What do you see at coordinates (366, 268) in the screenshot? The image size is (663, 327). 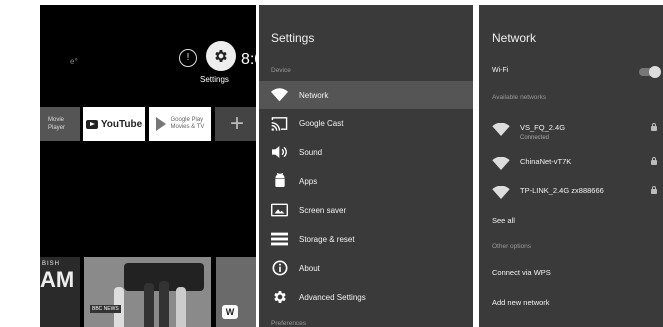 I see `menu-item-about: About` at bounding box center [366, 268].